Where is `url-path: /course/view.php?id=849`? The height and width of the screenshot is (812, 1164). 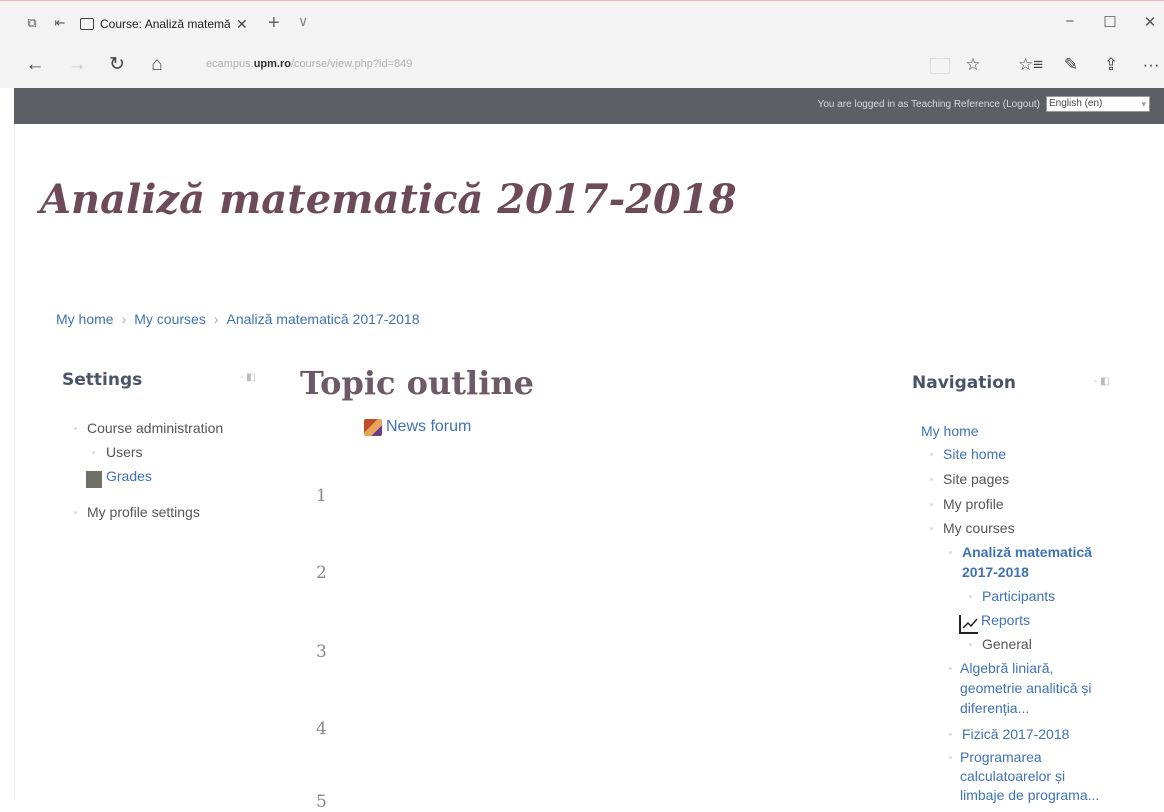 url-path: /course/view.php?id=849 is located at coordinates (351, 64).